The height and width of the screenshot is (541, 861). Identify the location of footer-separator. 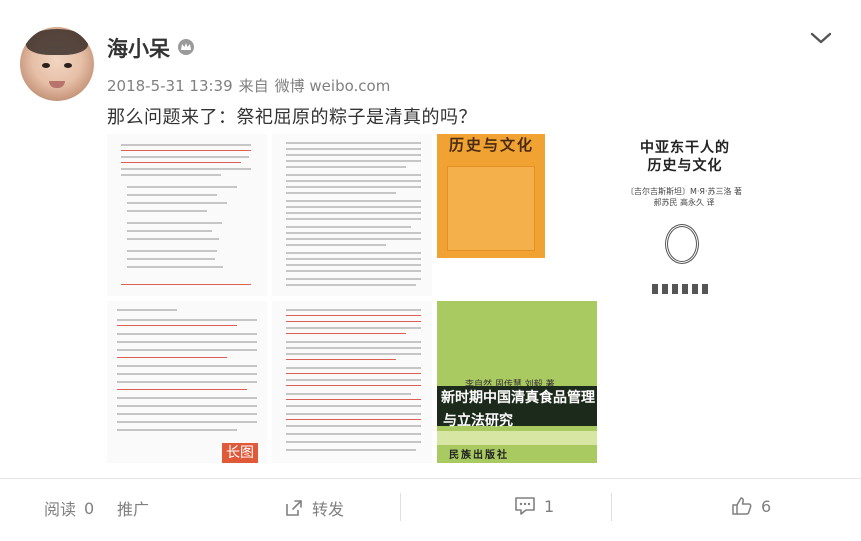
(400, 507).